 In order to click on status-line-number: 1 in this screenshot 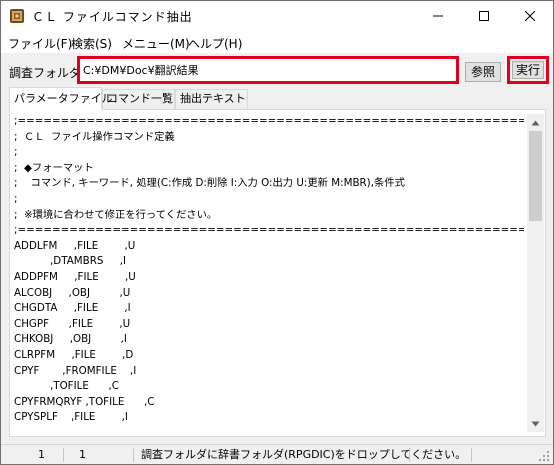, I will do `click(41, 454)`.